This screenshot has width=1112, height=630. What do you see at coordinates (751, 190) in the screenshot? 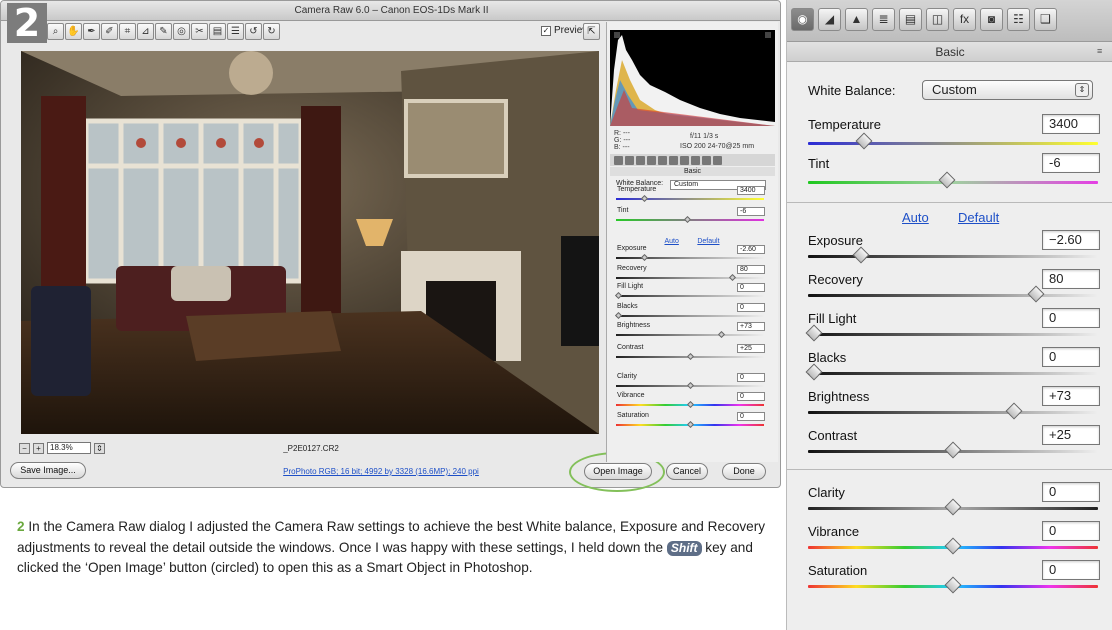
I see `small-slider-input: 3400` at bounding box center [751, 190].